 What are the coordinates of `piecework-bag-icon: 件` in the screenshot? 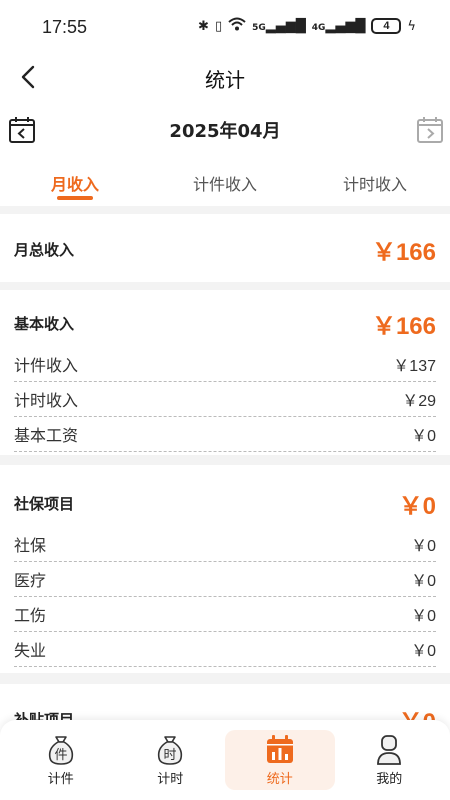 It's located at (60, 750).